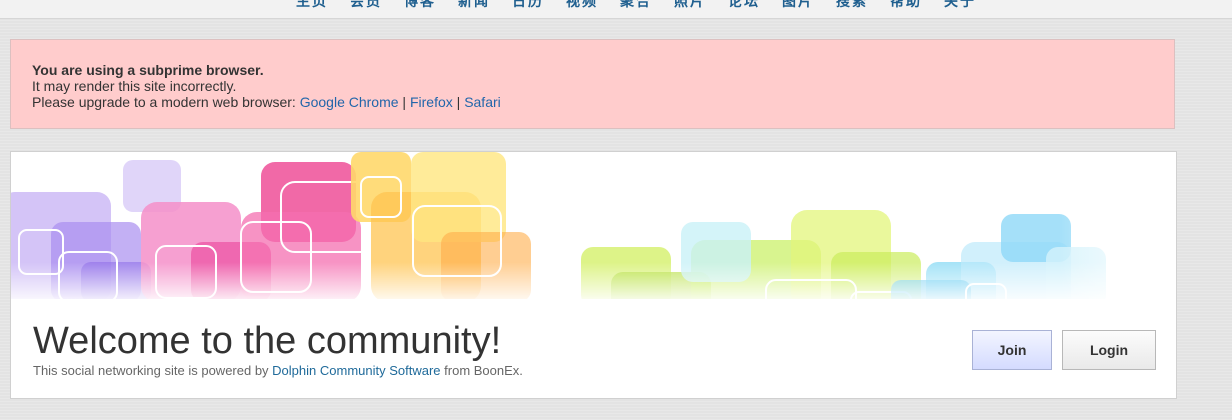  Describe the element at coordinates (1012, 350) in the screenshot. I see `join-button: Join` at that location.